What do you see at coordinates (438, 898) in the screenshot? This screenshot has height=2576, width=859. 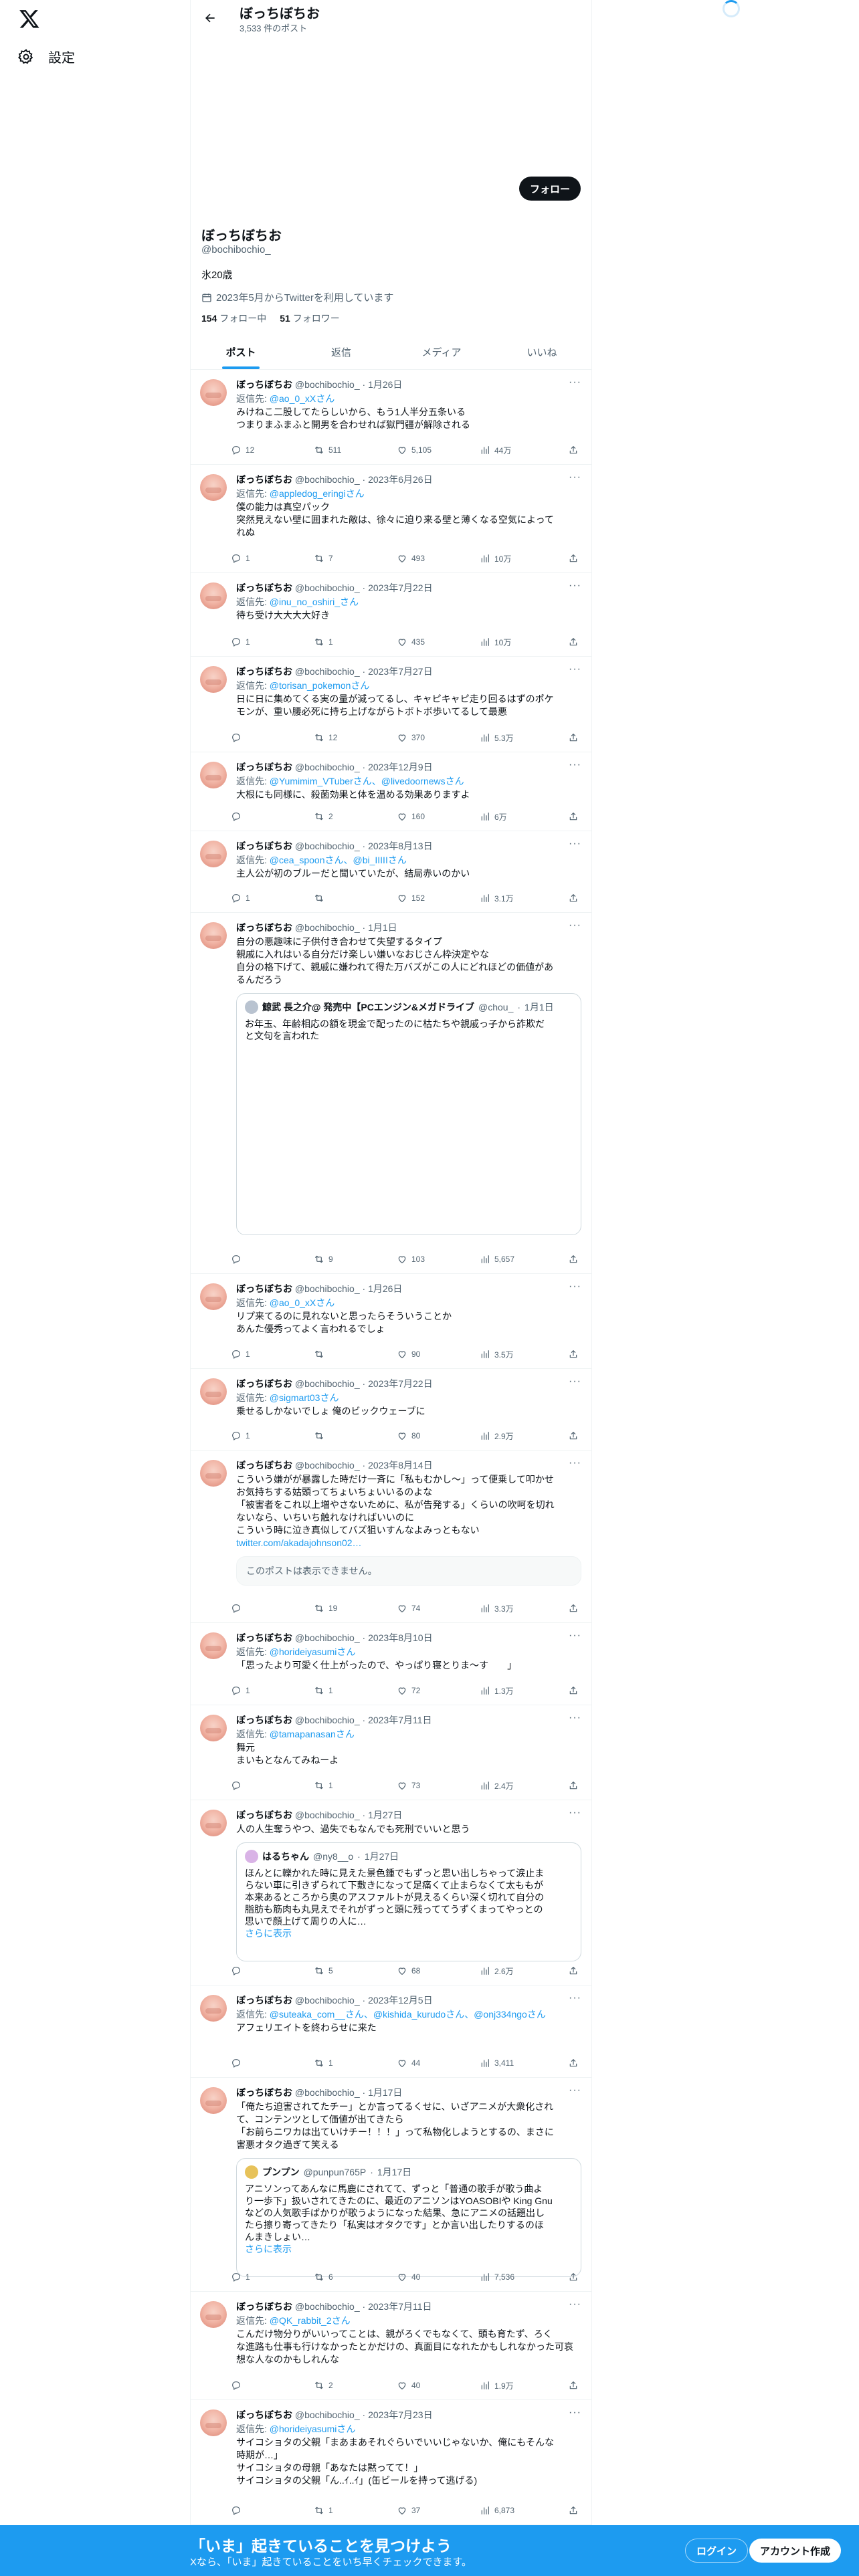 I see `like-button: 152` at bounding box center [438, 898].